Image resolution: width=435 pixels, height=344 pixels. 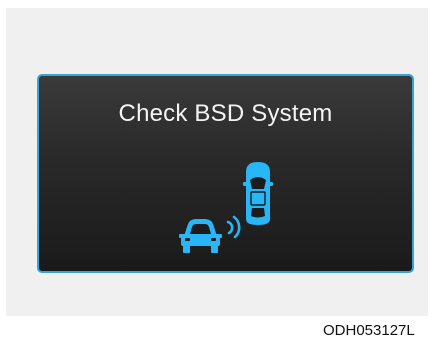 I want to click on image-code-label: ODH053127L, so click(x=369, y=330).